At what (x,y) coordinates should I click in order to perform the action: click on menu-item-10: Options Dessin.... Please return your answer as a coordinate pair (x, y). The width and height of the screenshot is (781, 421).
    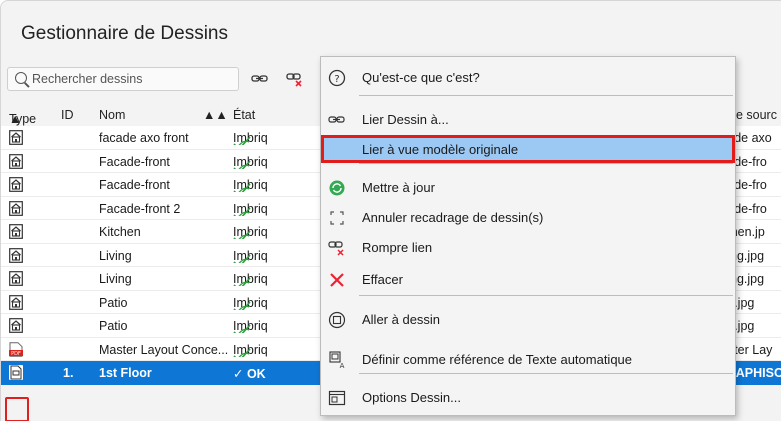
    Looking at the image, I should click on (528, 397).